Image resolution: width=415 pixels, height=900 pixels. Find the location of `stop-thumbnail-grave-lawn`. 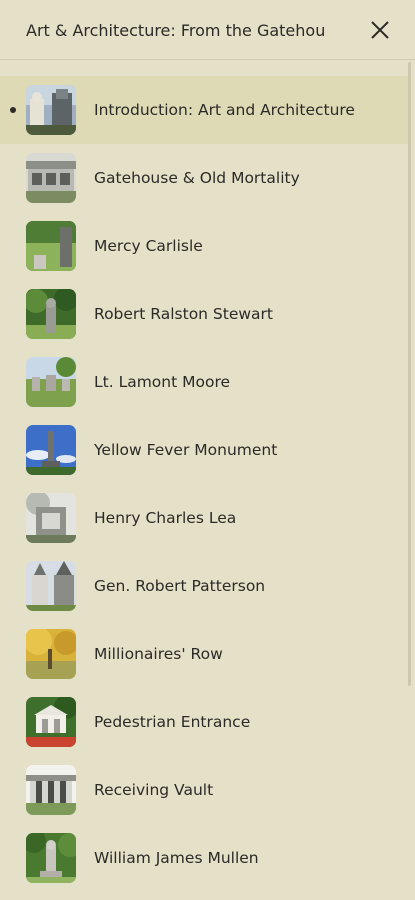

stop-thumbnail-grave-lawn is located at coordinates (51, 246).